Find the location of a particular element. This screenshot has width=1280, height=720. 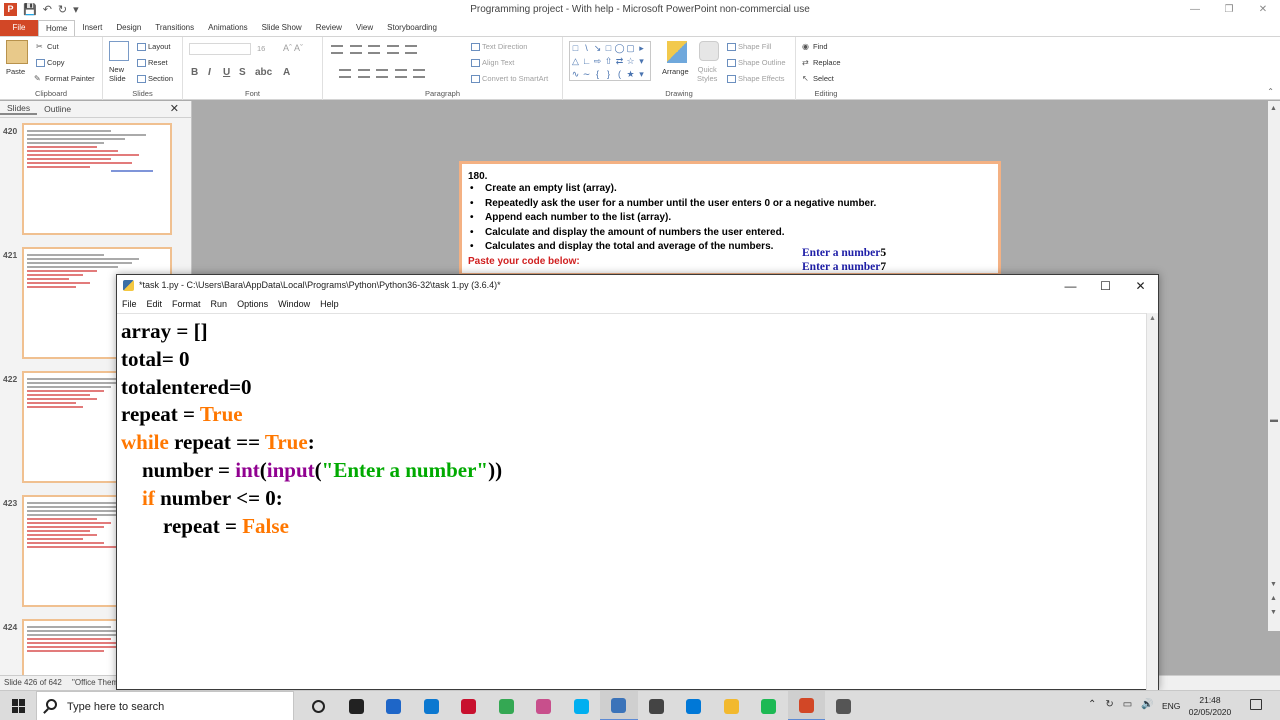

idle-app-icon is located at coordinates (619, 705).